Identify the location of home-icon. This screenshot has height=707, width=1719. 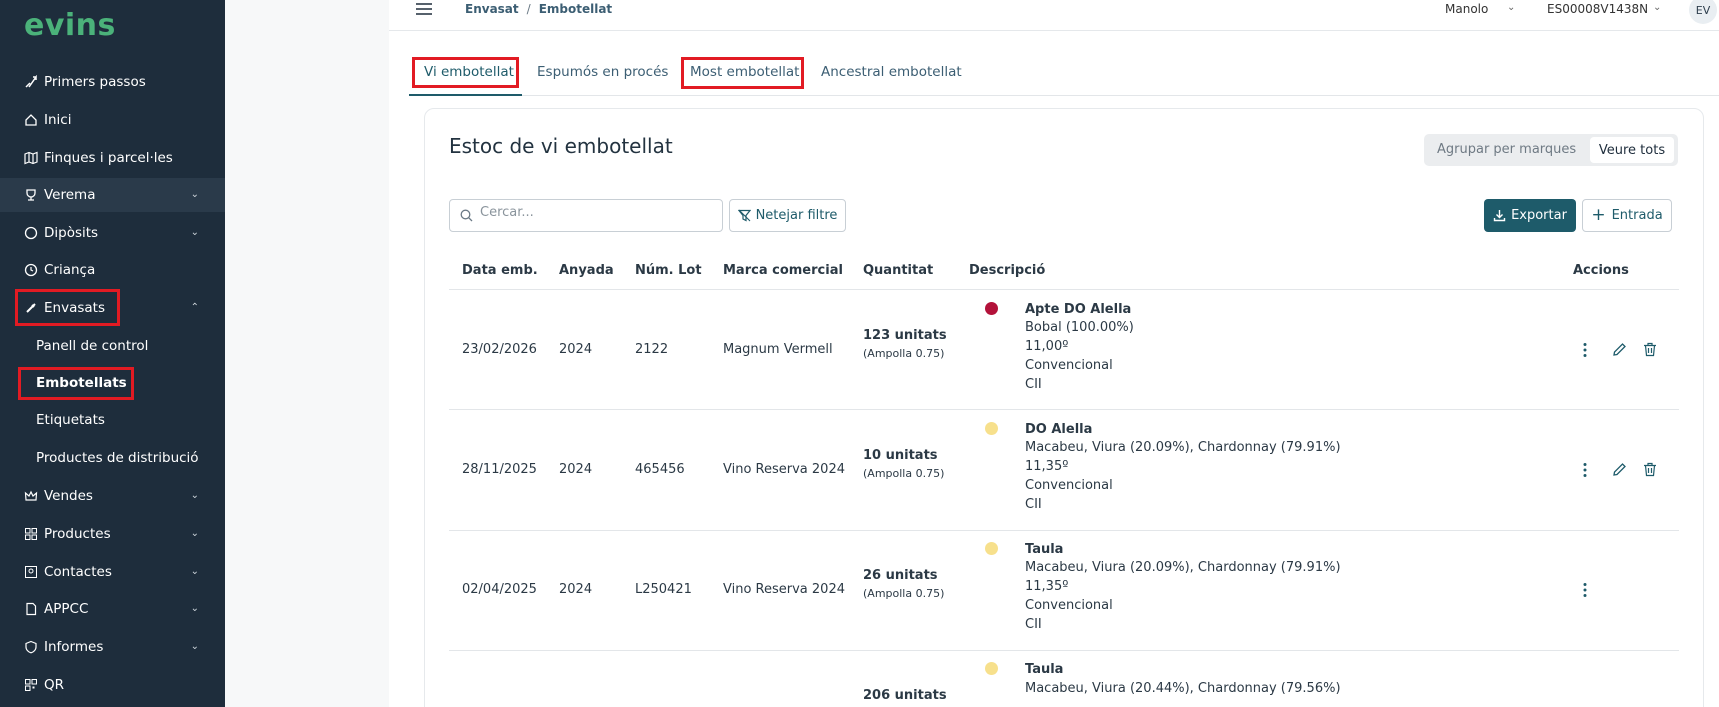
(31, 120).